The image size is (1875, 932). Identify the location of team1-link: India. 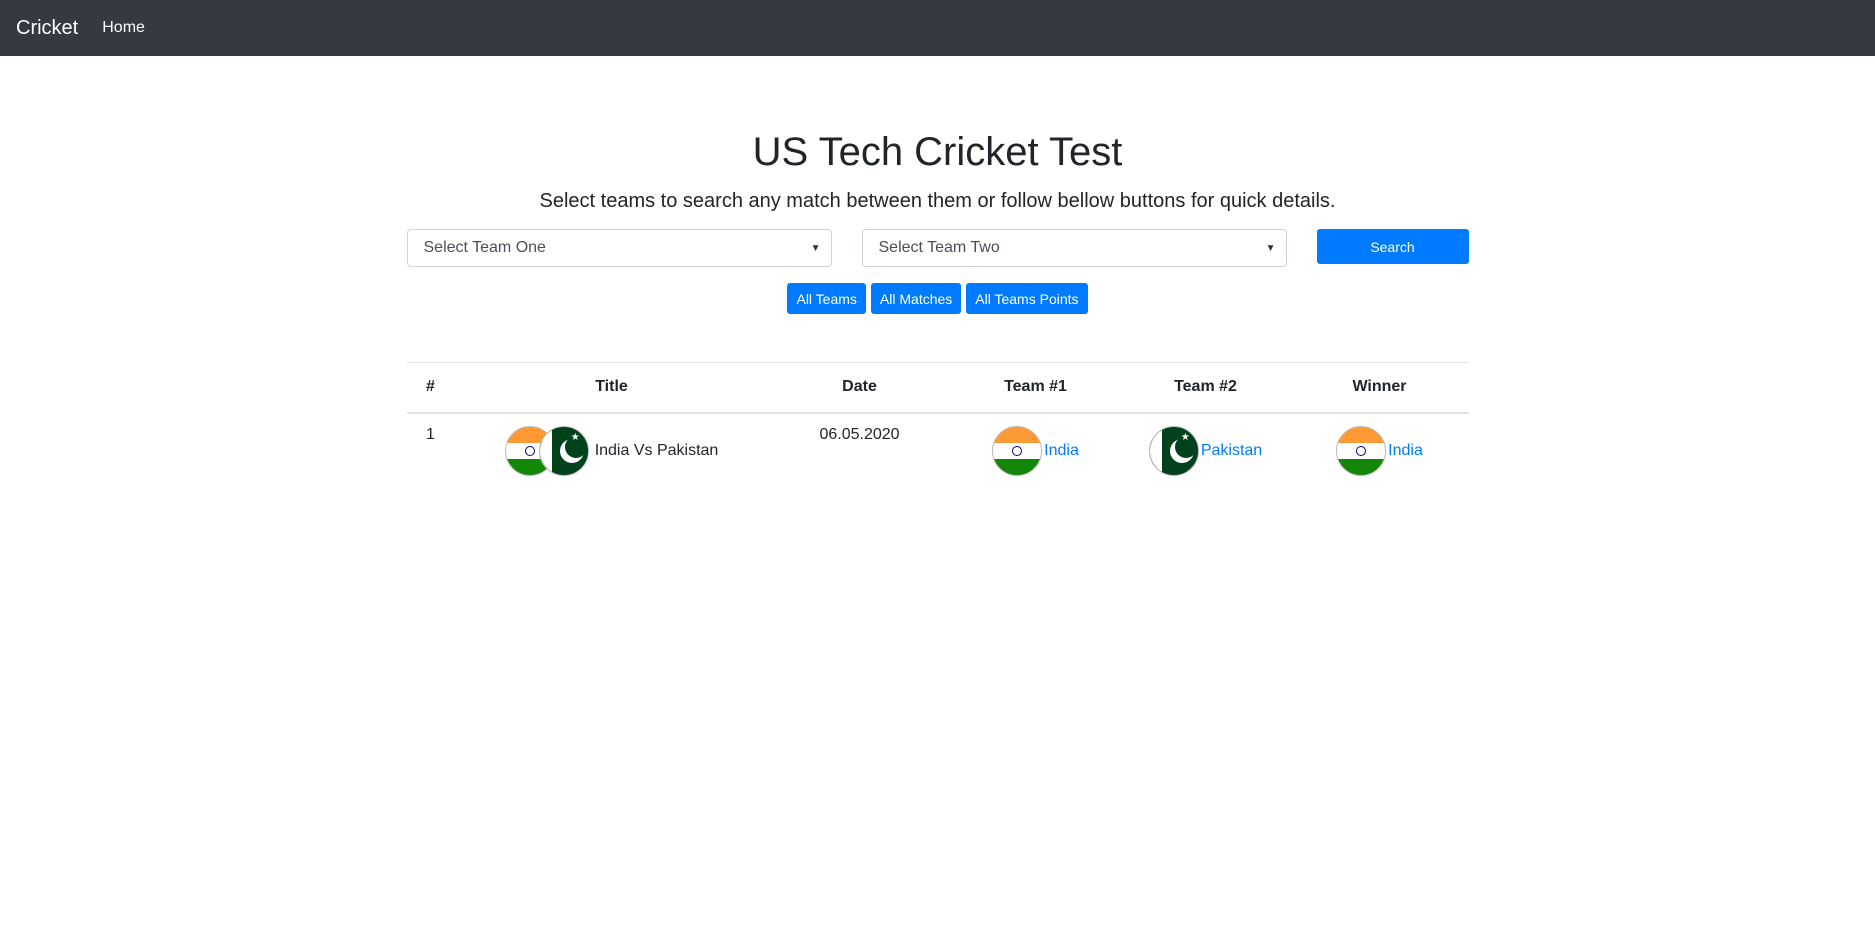
(1061, 451).